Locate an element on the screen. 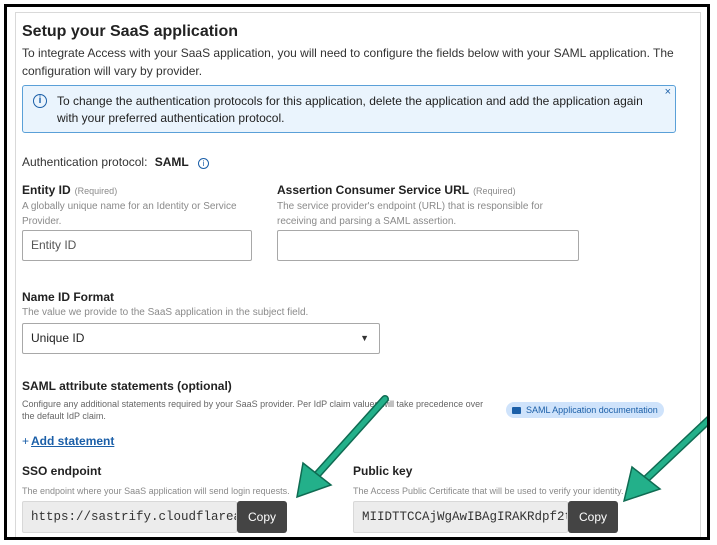  public-key-copy-button: Copy is located at coordinates (593, 517).